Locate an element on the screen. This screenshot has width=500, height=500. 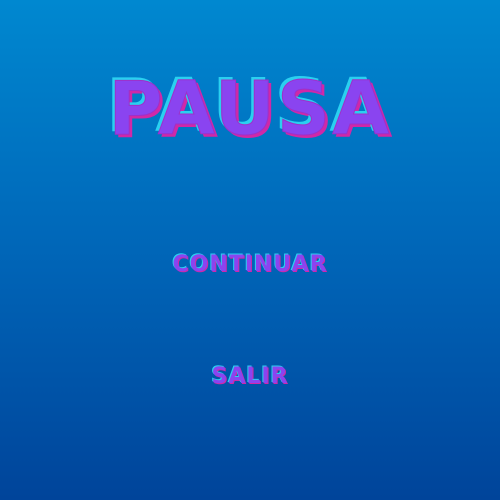
exit-button: SALIR is located at coordinates (250, 377).